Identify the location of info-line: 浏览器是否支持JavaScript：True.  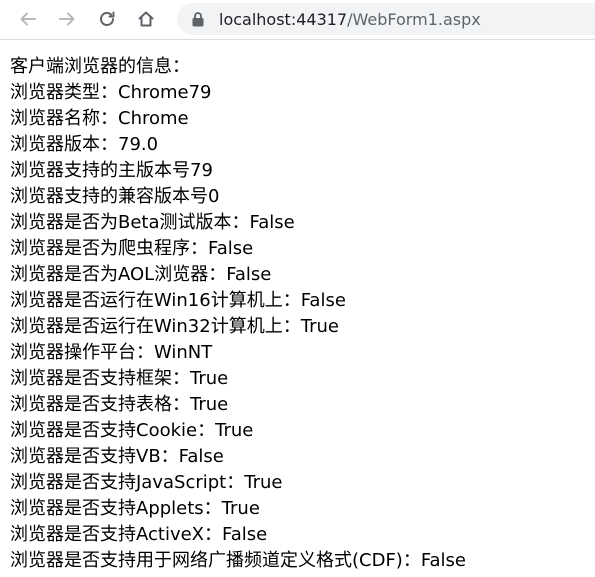
(146, 482).